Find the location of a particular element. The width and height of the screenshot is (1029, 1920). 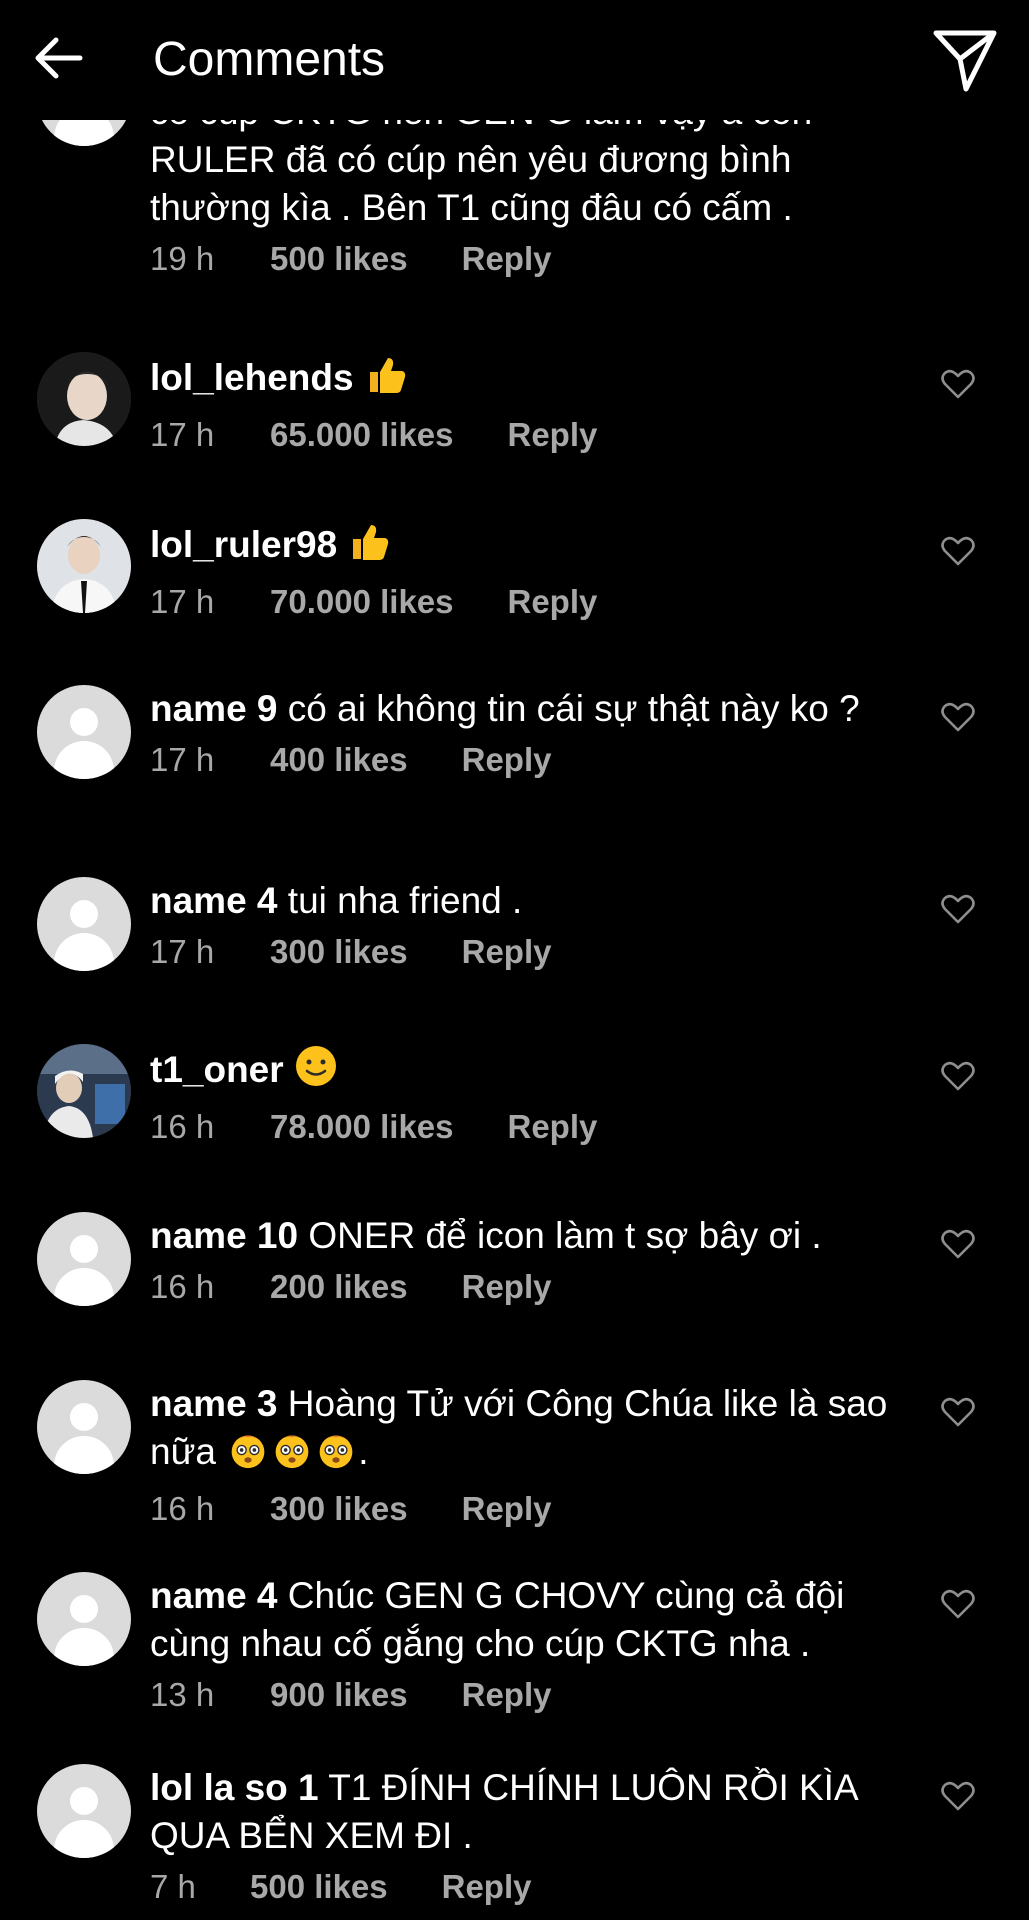

top-bar: Comments is located at coordinates (514, 60).